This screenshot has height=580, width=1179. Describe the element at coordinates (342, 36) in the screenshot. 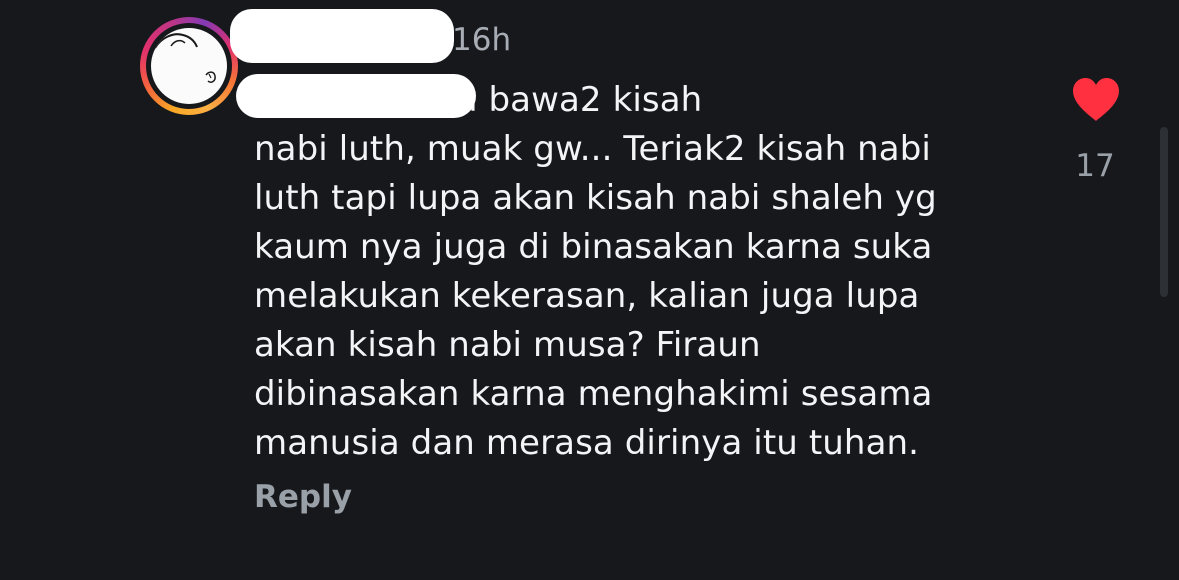

I see `username-redaction` at that location.